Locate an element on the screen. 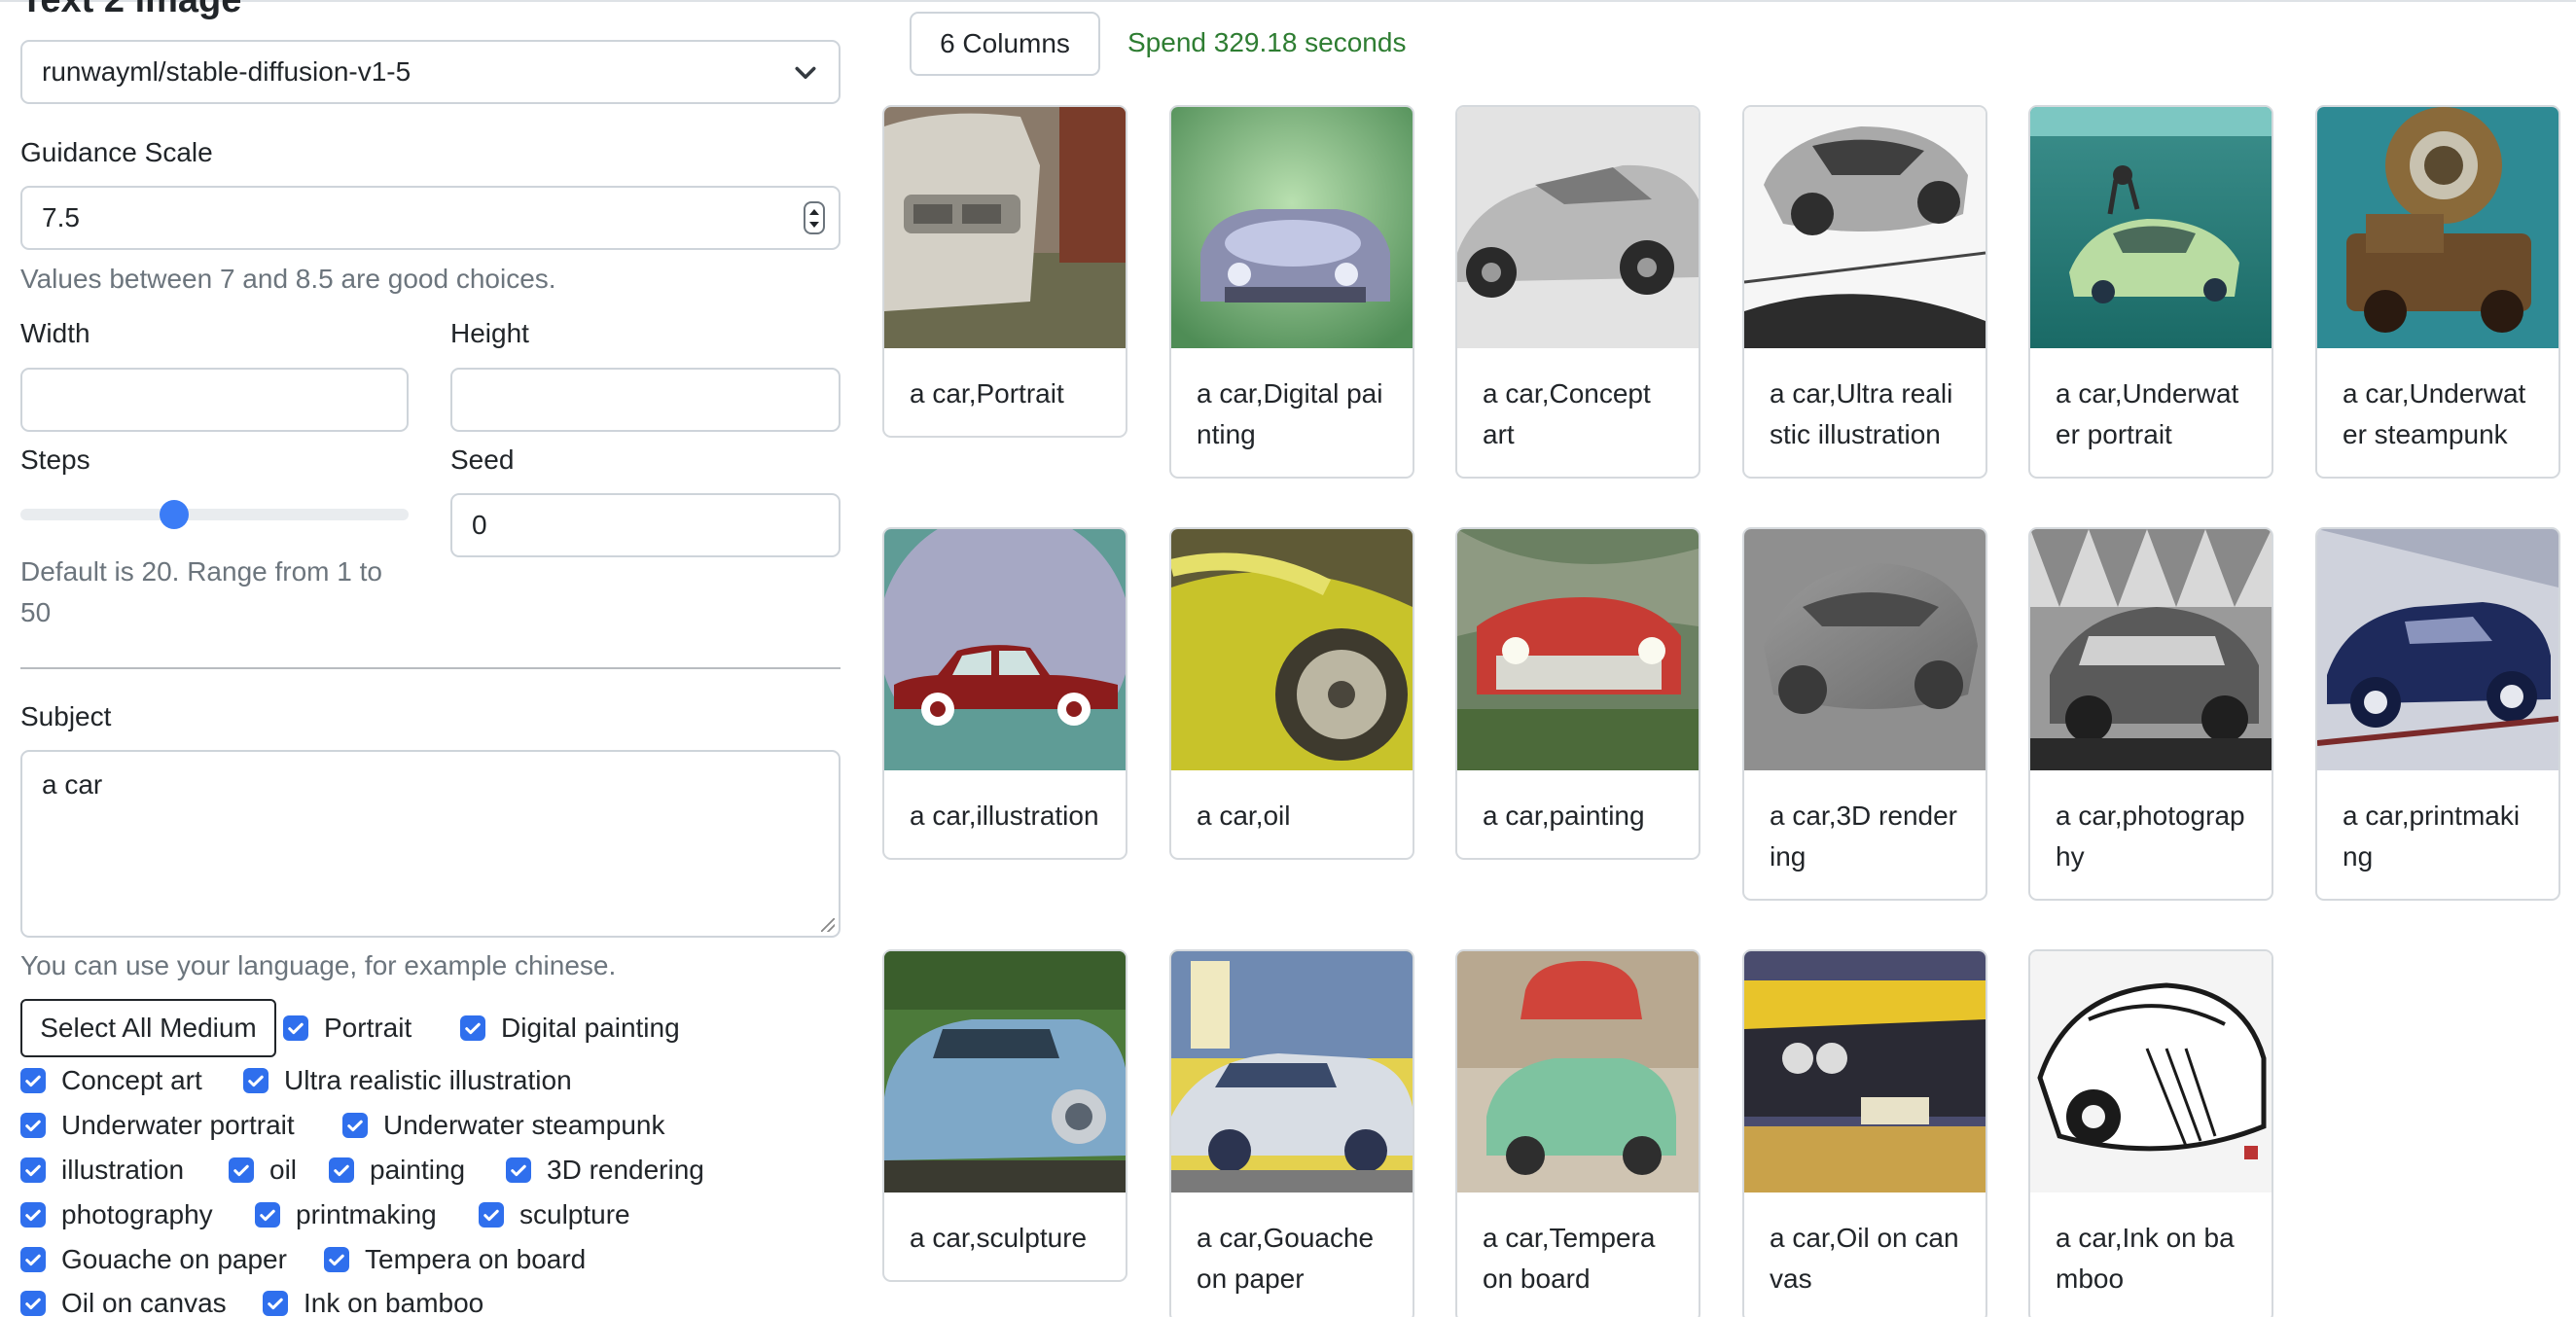 This screenshot has width=2576, height=1317. gallery-card: a car,illustration is located at coordinates (1004, 693).